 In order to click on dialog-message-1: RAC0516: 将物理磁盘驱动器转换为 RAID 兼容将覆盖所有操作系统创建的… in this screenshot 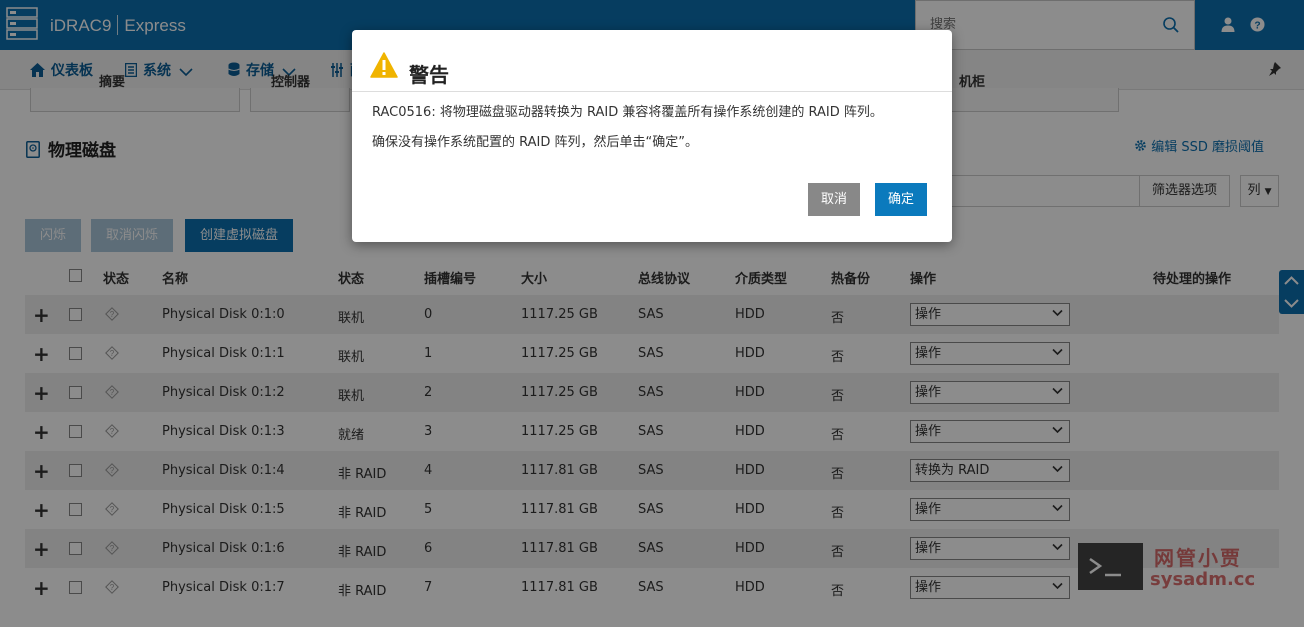, I will do `click(627, 112)`.